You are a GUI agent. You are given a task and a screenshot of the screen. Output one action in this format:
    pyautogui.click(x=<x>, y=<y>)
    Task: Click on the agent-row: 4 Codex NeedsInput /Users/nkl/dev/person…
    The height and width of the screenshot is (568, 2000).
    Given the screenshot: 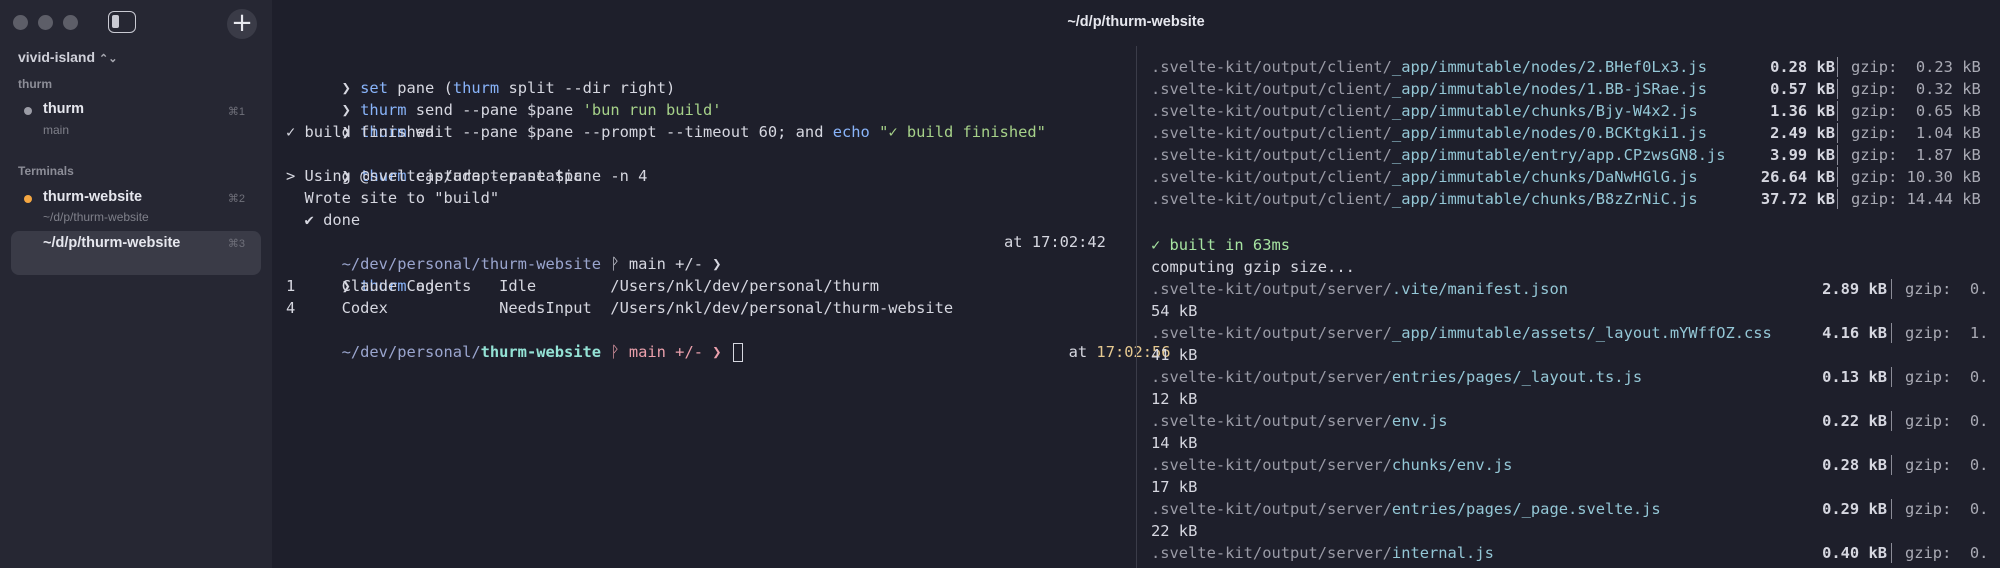 What is the action you would take?
    pyautogui.click(x=620, y=308)
    